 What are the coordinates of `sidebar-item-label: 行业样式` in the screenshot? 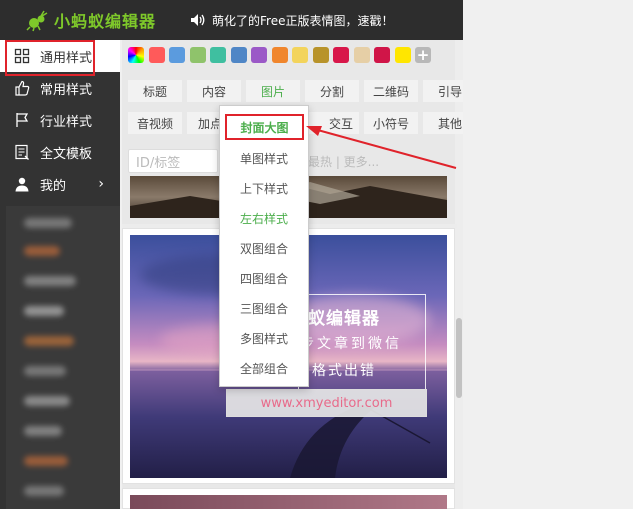 It's located at (66, 122).